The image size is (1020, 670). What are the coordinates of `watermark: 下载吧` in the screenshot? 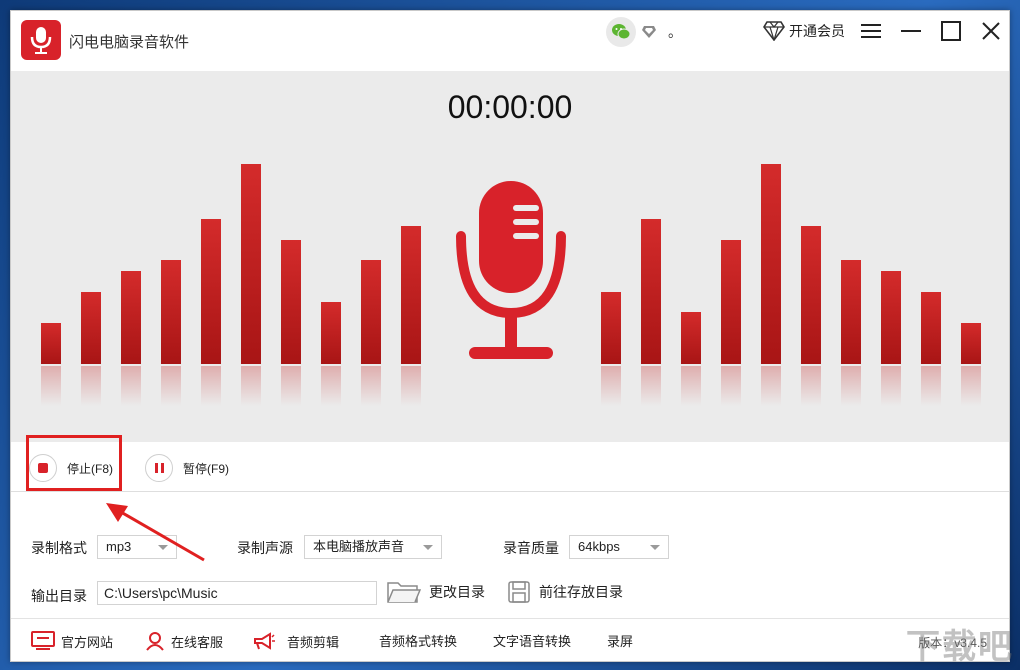 It's located at (960, 647).